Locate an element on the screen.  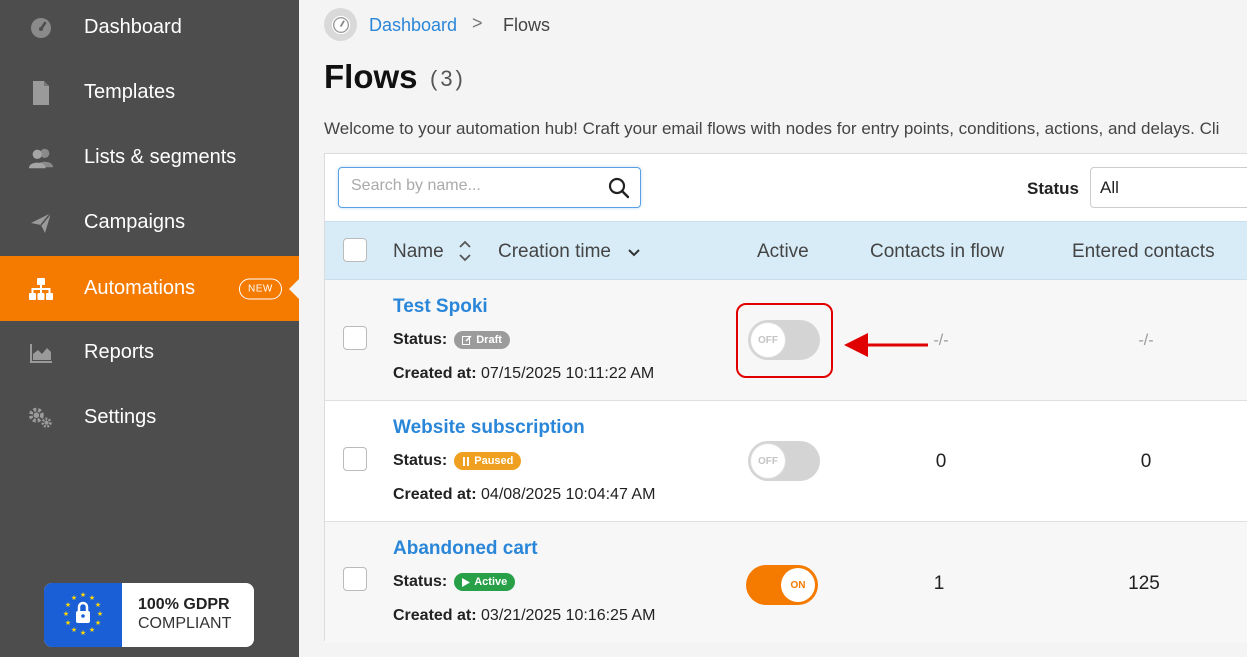
sidebar-item-dashboard: Dashboard is located at coordinates (149, 30).